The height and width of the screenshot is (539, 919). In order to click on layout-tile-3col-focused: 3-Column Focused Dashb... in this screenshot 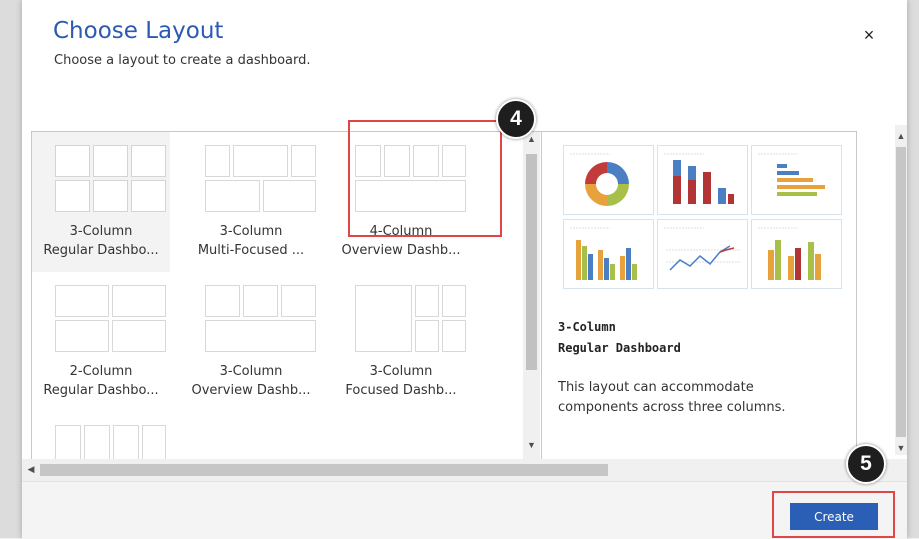, I will do `click(401, 342)`.